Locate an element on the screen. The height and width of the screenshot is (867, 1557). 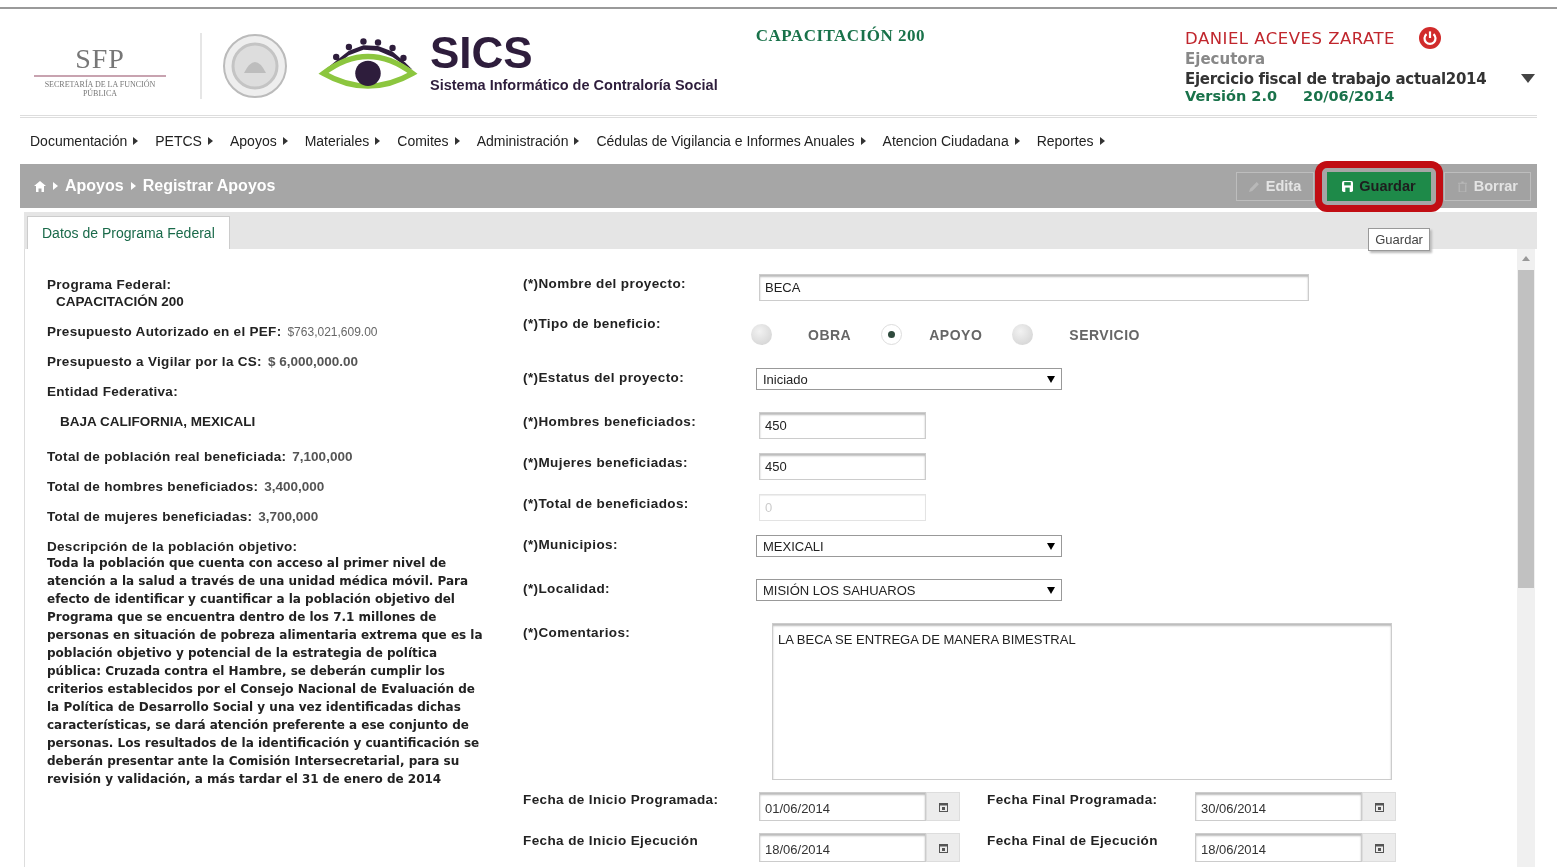
field-label: (*)Municipios: is located at coordinates (571, 544).